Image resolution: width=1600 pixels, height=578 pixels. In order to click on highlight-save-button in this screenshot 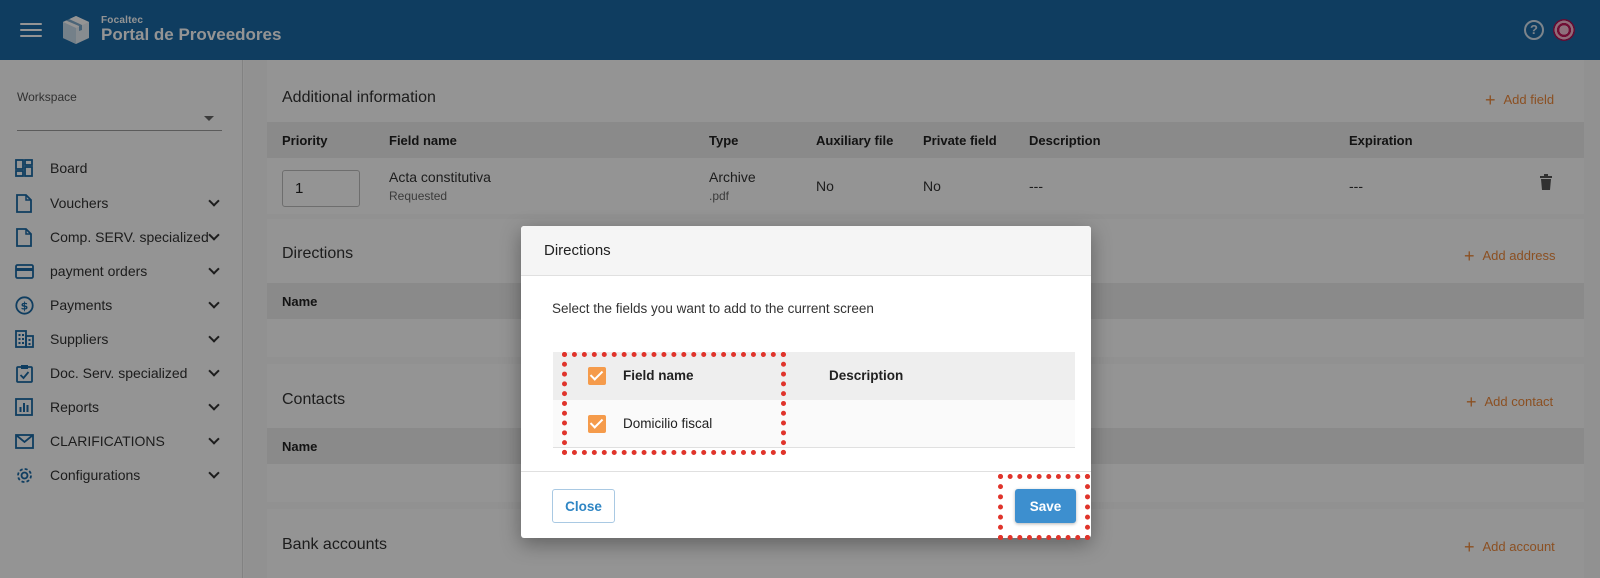, I will do `click(1044, 507)`.